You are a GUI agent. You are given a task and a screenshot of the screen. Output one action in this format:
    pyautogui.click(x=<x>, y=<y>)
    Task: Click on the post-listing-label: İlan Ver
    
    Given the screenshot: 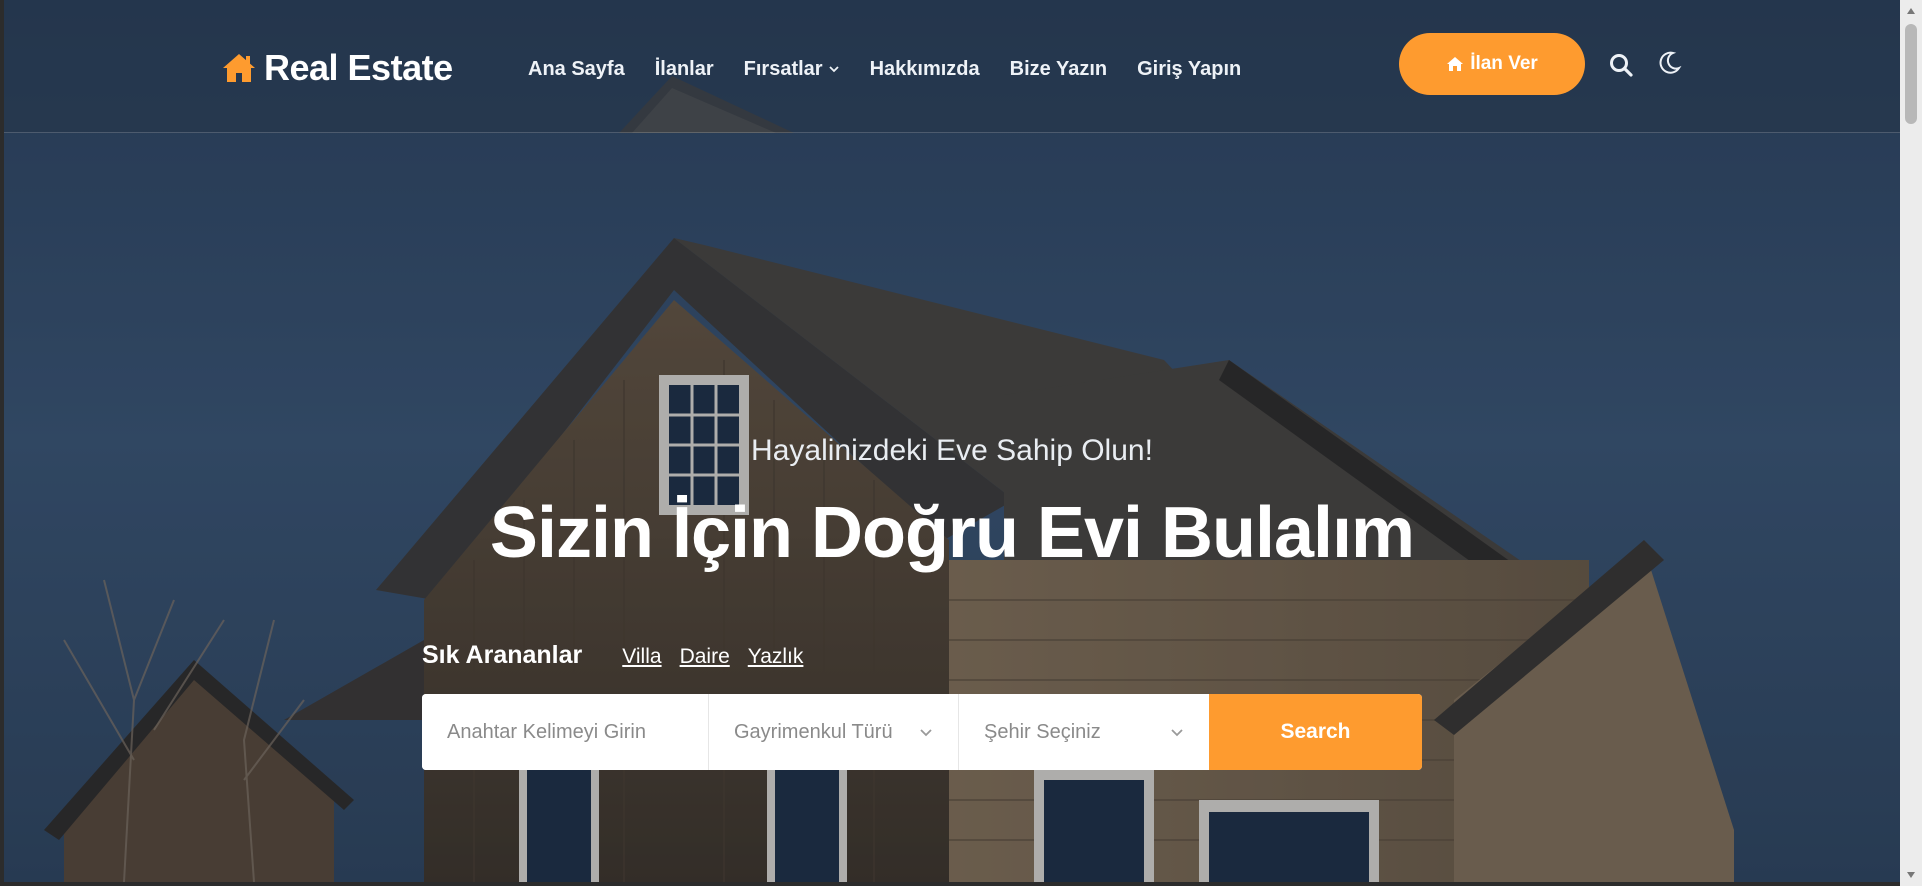 What is the action you would take?
    pyautogui.click(x=1504, y=63)
    